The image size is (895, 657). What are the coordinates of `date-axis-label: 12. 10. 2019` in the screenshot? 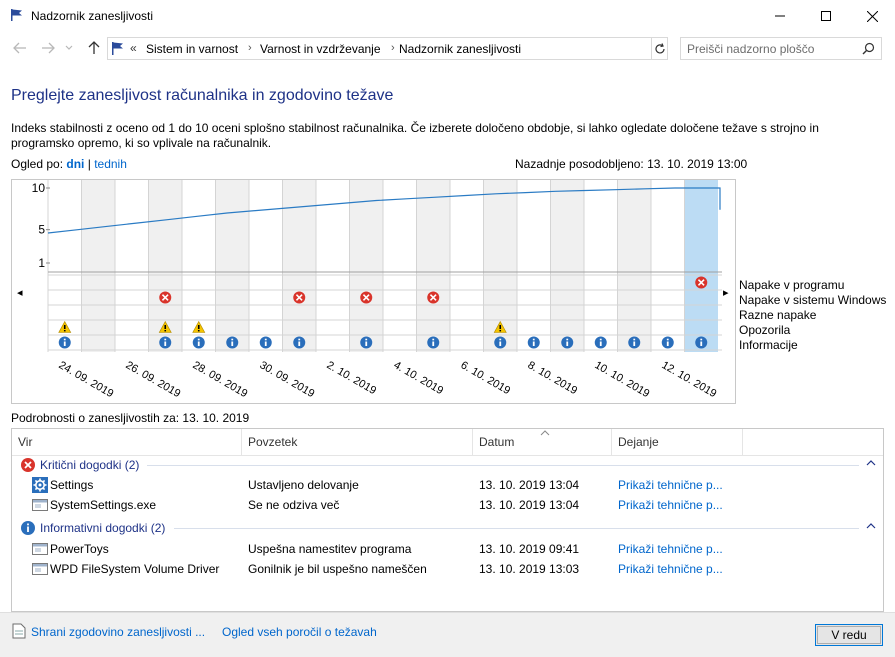 It's located at (689, 379).